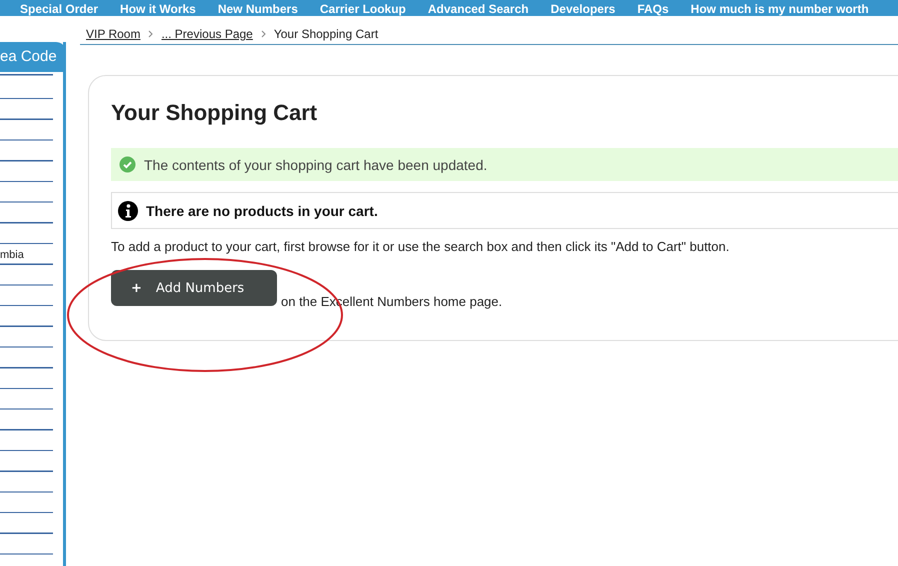 This screenshot has height=566, width=898. What do you see at coordinates (194, 288) in the screenshot?
I see `add-numbers-button: + Add Numbers` at bounding box center [194, 288].